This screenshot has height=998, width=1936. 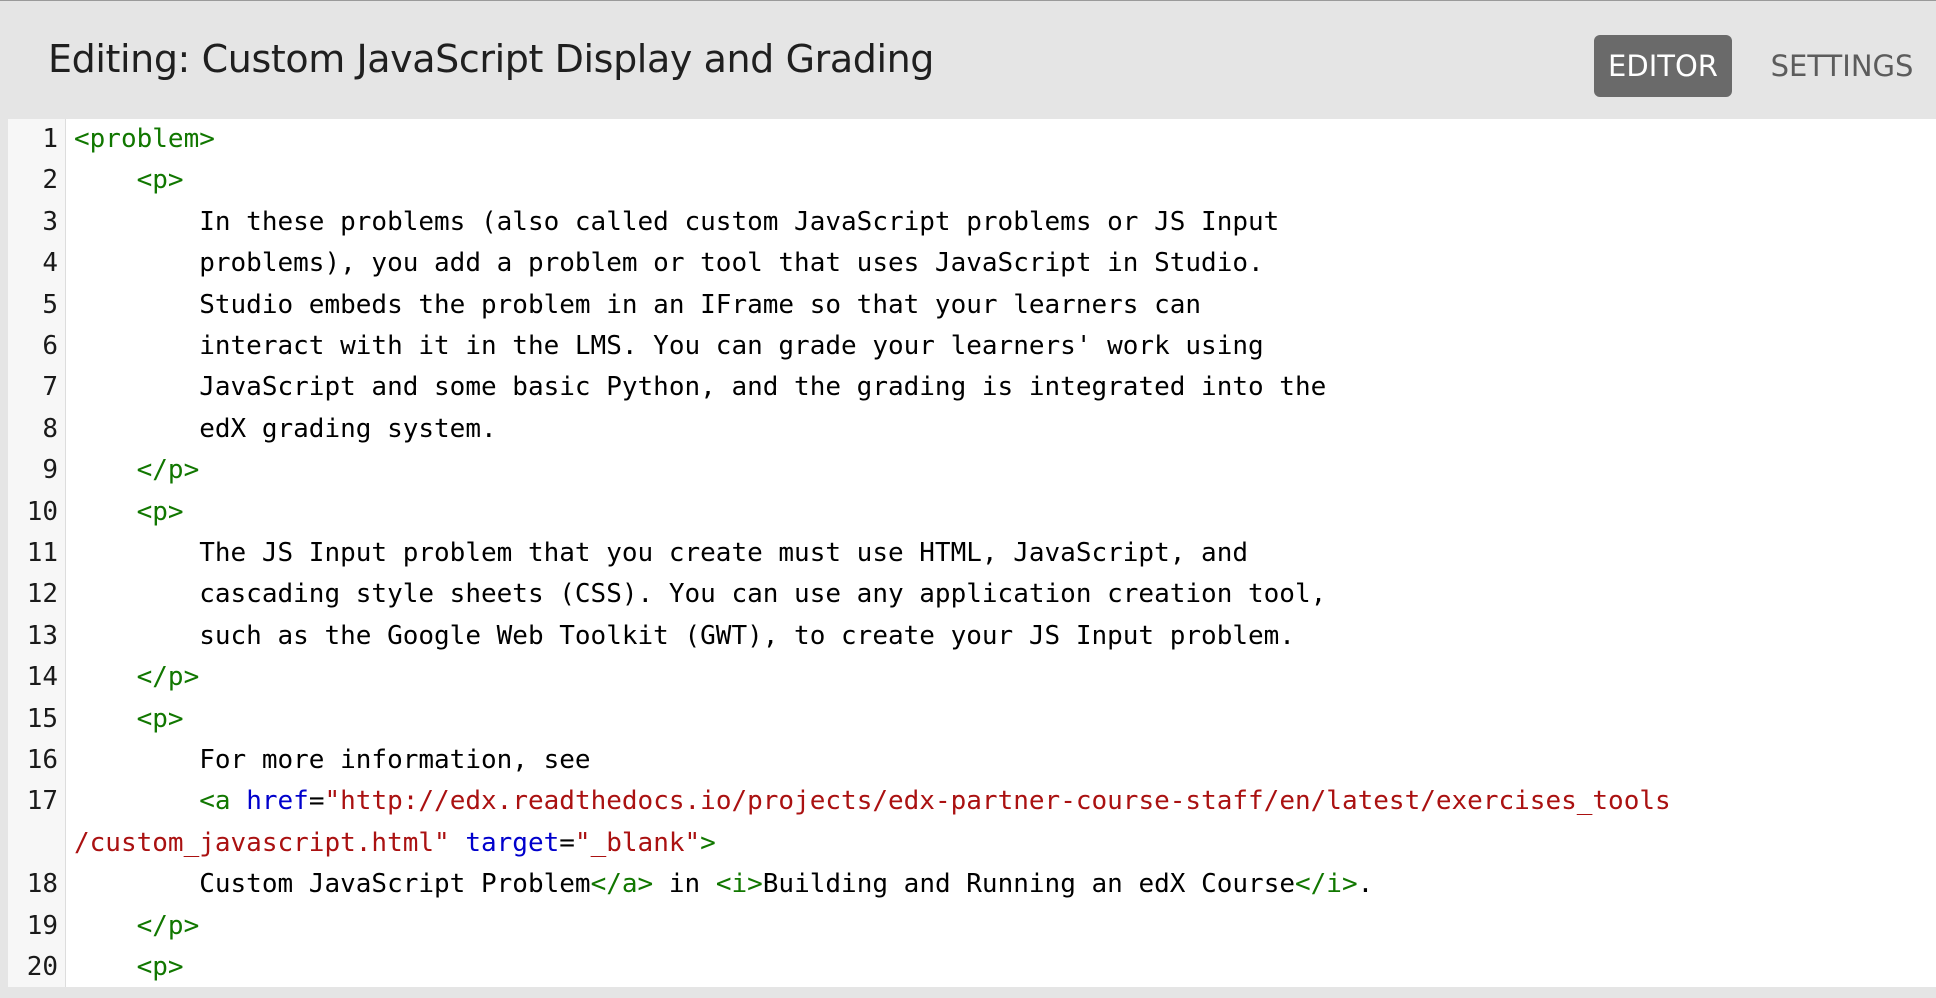 I want to click on line-number: 17, so click(x=42, y=801).